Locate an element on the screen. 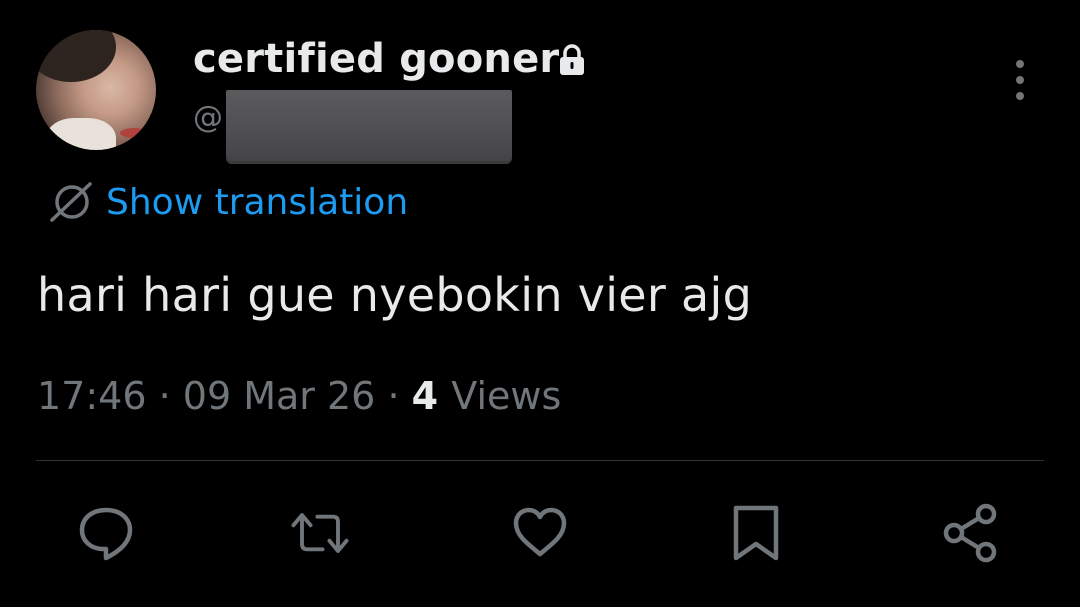 The width and height of the screenshot is (1080, 607). views-count: 4 is located at coordinates (432, 396).